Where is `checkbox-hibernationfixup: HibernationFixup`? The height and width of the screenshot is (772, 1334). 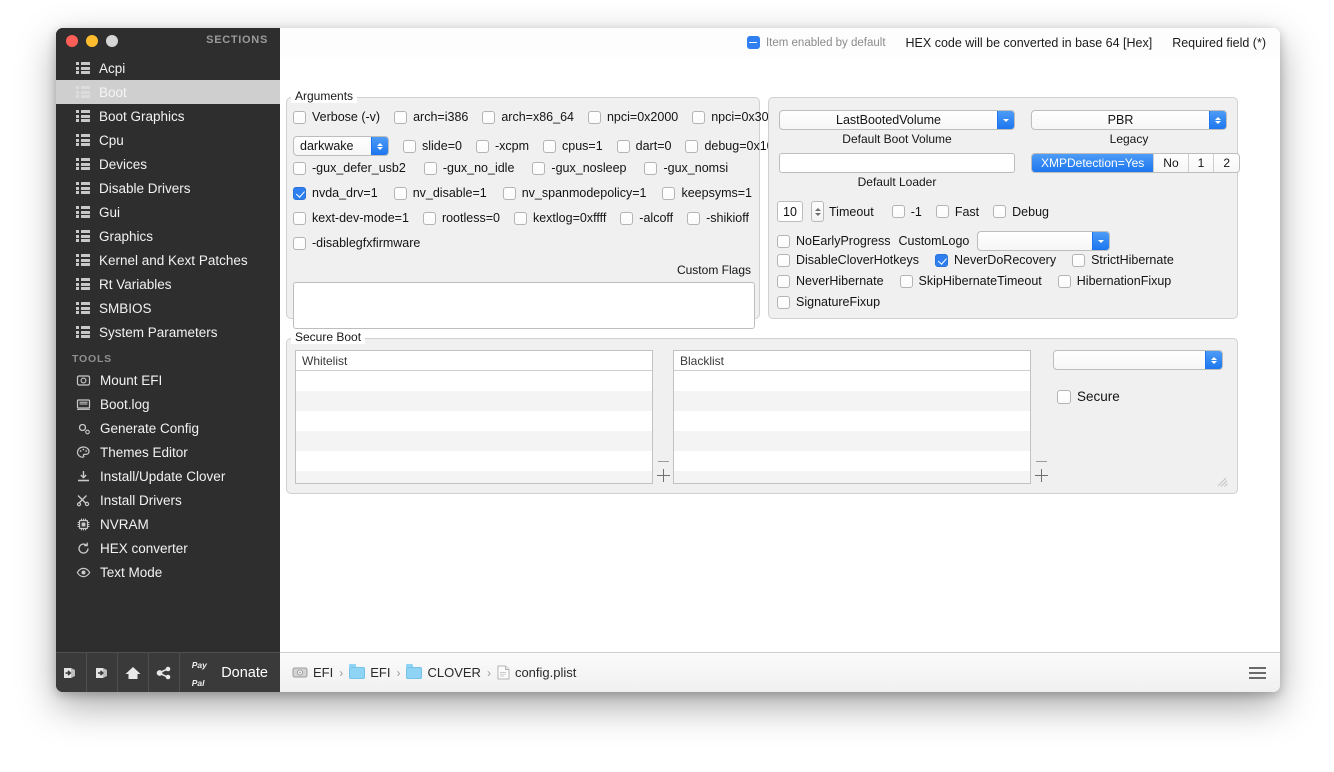 checkbox-hibernationfixup: HibernationFixup is located at coordinates (1114, 281).